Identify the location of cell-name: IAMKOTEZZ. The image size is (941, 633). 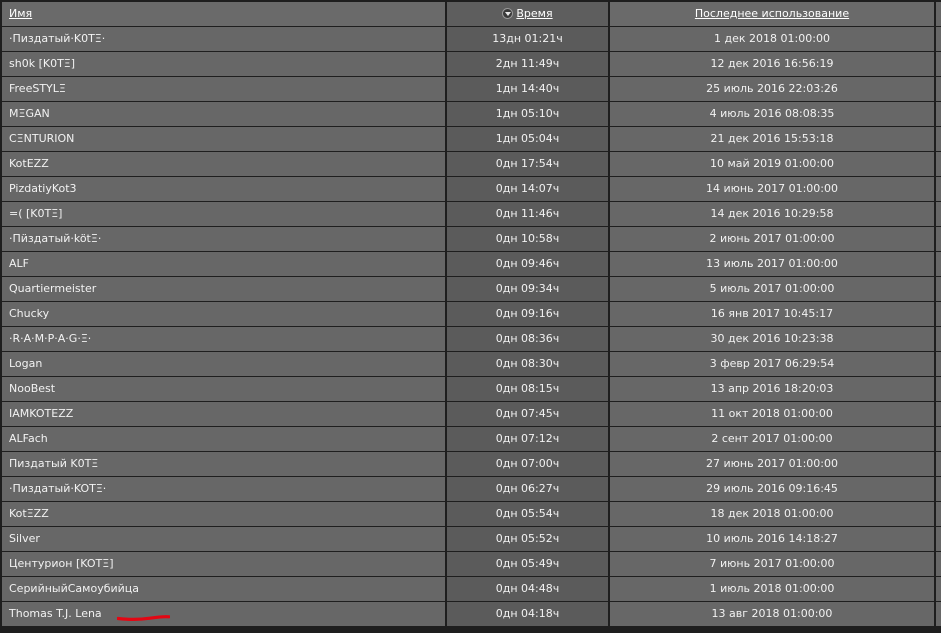
(223, 414).